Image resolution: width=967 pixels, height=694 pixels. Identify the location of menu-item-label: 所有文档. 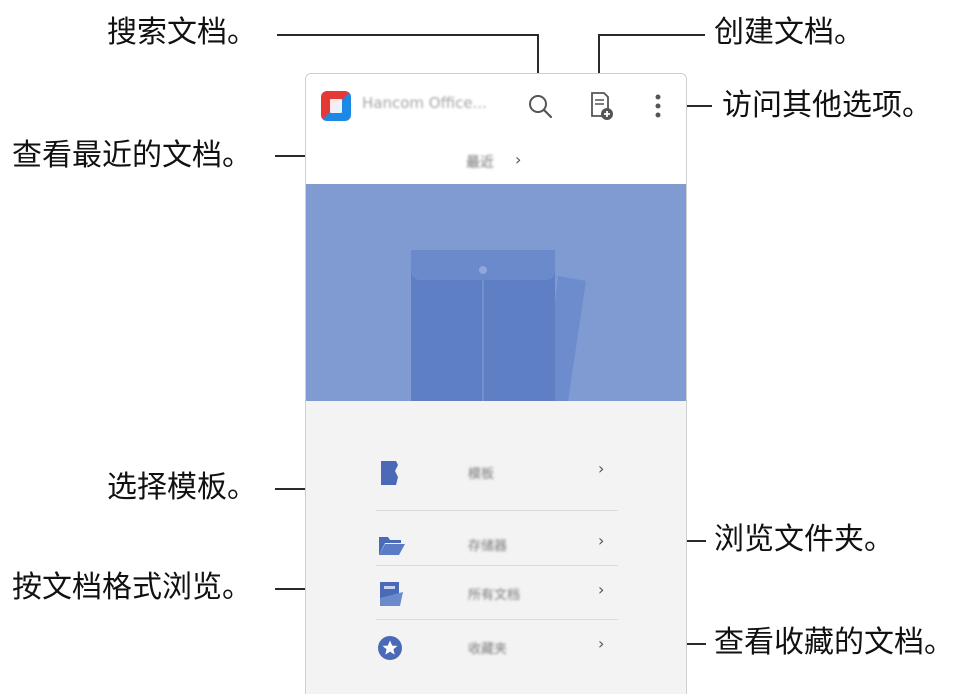
(494, 595).